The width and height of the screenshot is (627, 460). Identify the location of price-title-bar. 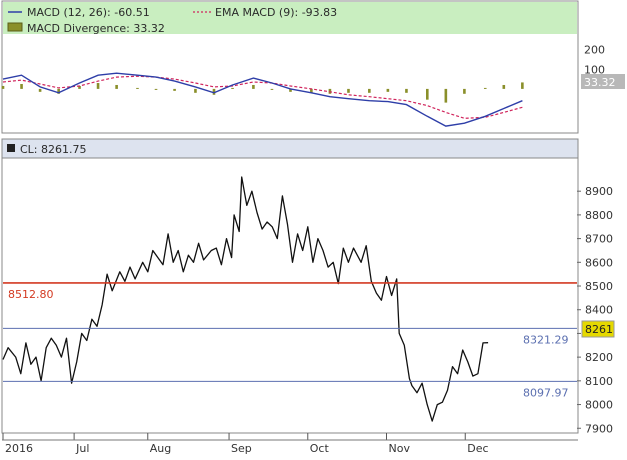
(290, 148).